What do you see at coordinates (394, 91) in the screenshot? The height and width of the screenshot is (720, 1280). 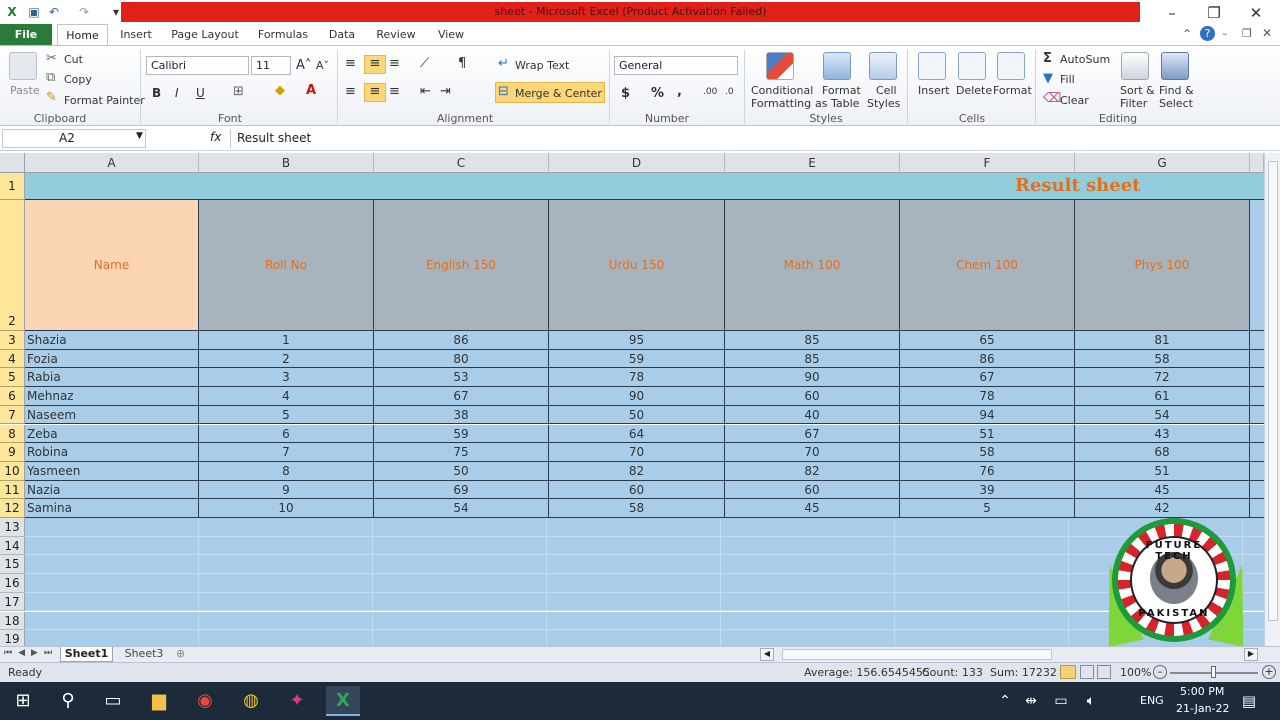 I see `align-right-icon: ≡` at bounding box center [394, 91].